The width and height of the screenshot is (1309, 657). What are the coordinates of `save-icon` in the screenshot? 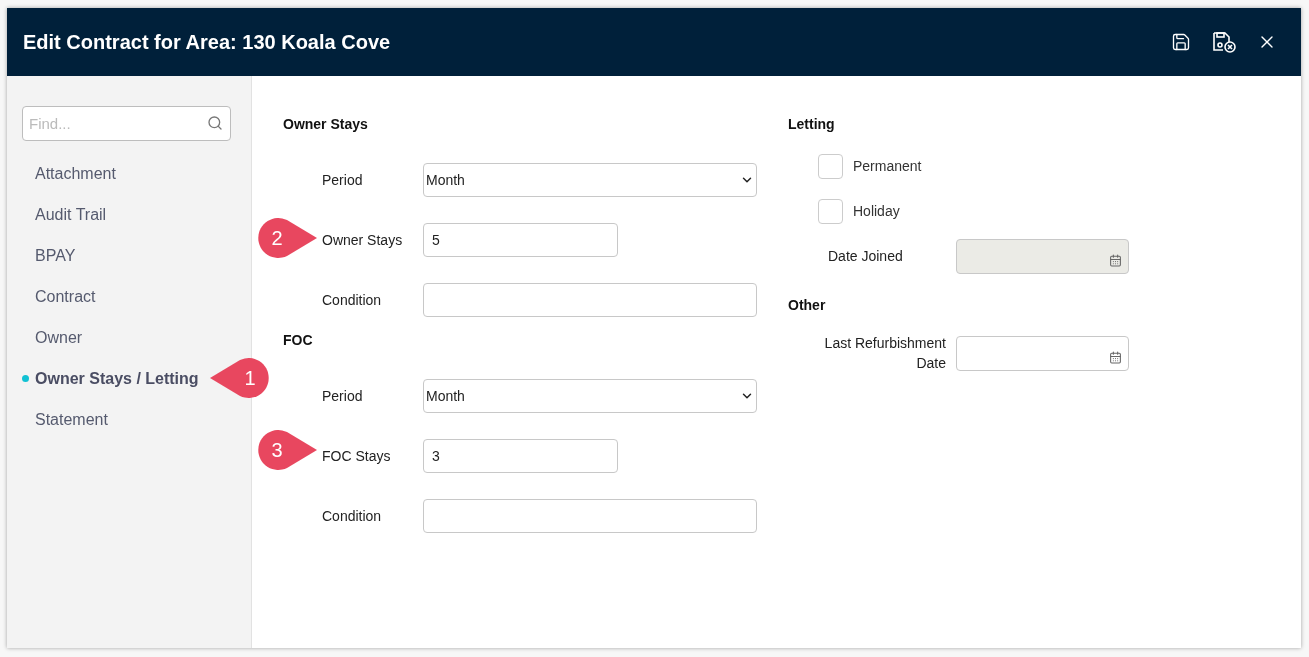 It's located at (1181, 42).